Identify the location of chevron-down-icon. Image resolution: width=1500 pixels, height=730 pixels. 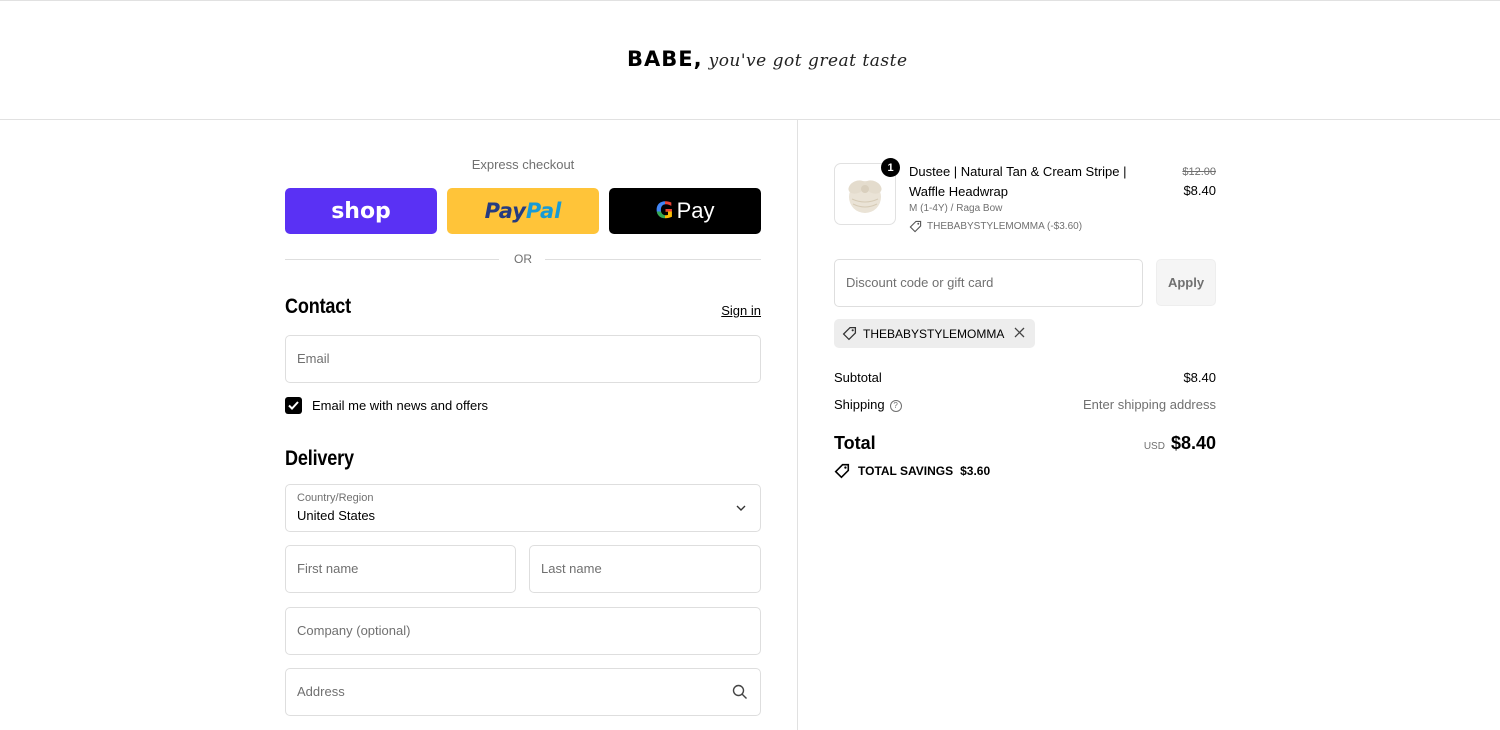
(741, 507).